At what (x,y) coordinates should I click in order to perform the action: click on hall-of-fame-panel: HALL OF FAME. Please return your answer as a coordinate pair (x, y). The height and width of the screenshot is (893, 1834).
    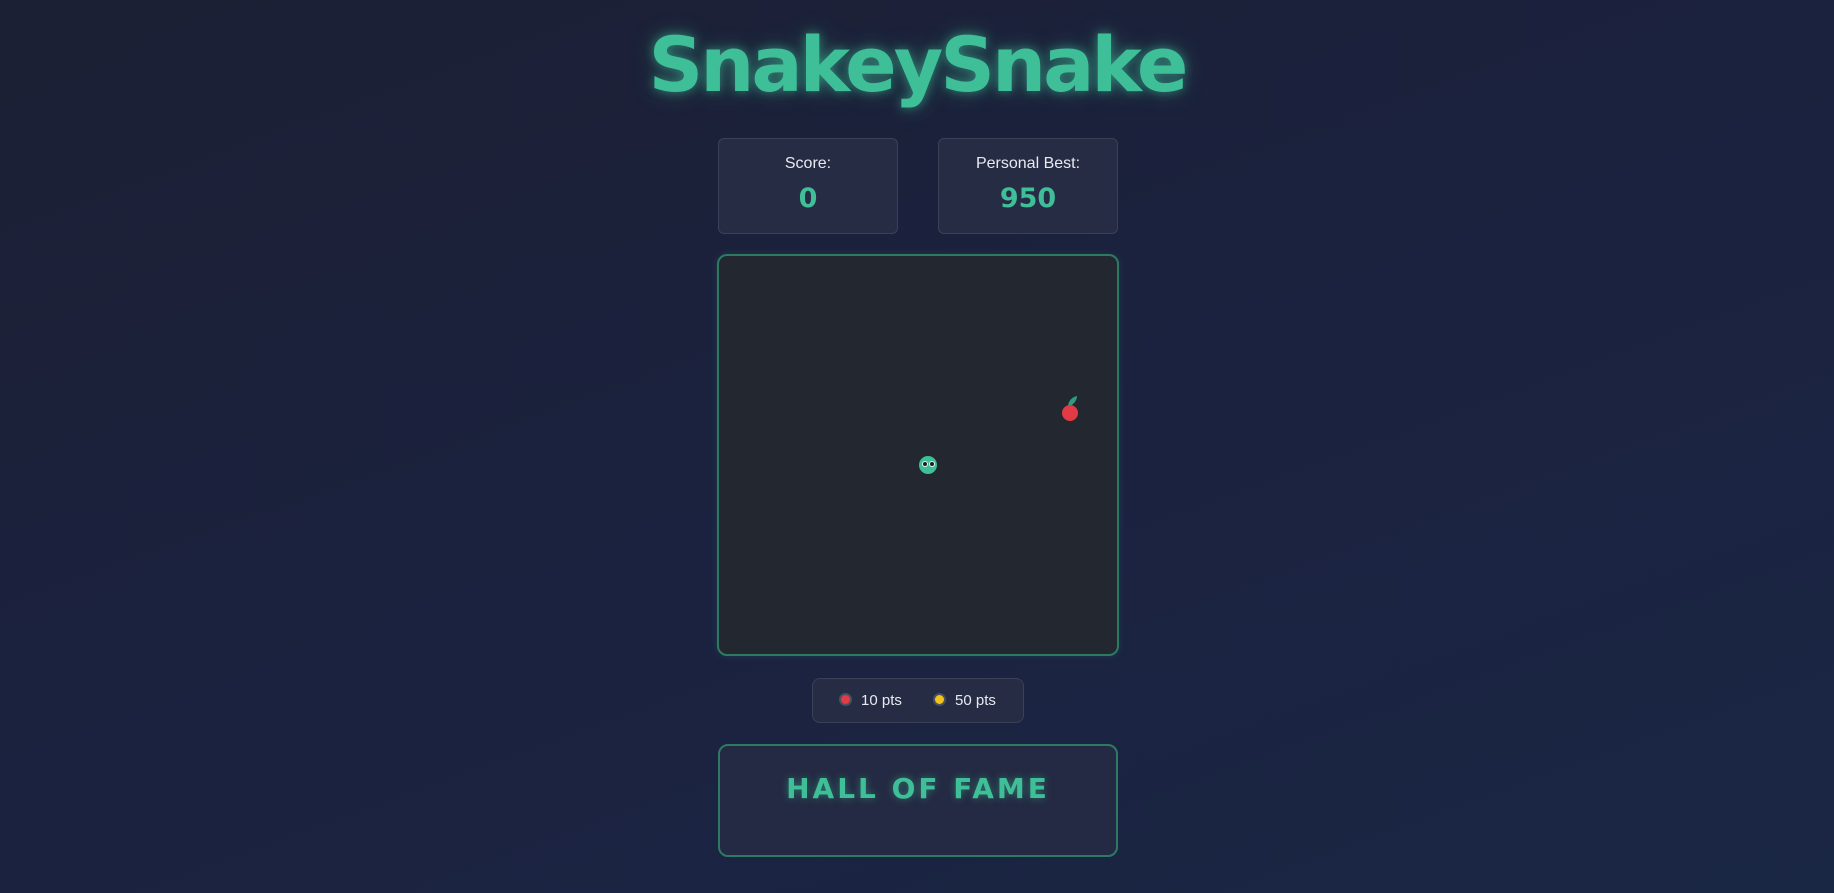
    Looking at the image, I should click on (918, 800).